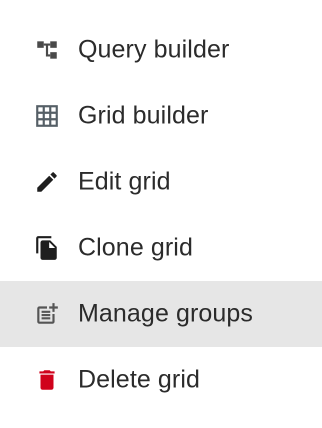 The width and height of the screenshot is (322, 428). I want to click on menu-item-label: Clone grid, so click(135, 247).